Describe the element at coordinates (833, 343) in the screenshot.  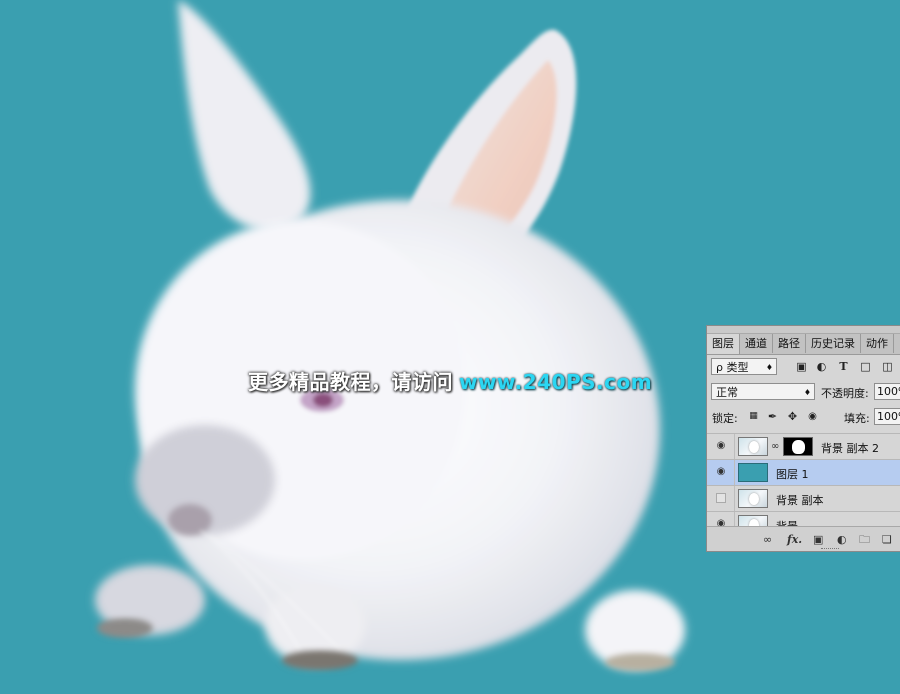
I see `tab-history: 历史记录` at that location.